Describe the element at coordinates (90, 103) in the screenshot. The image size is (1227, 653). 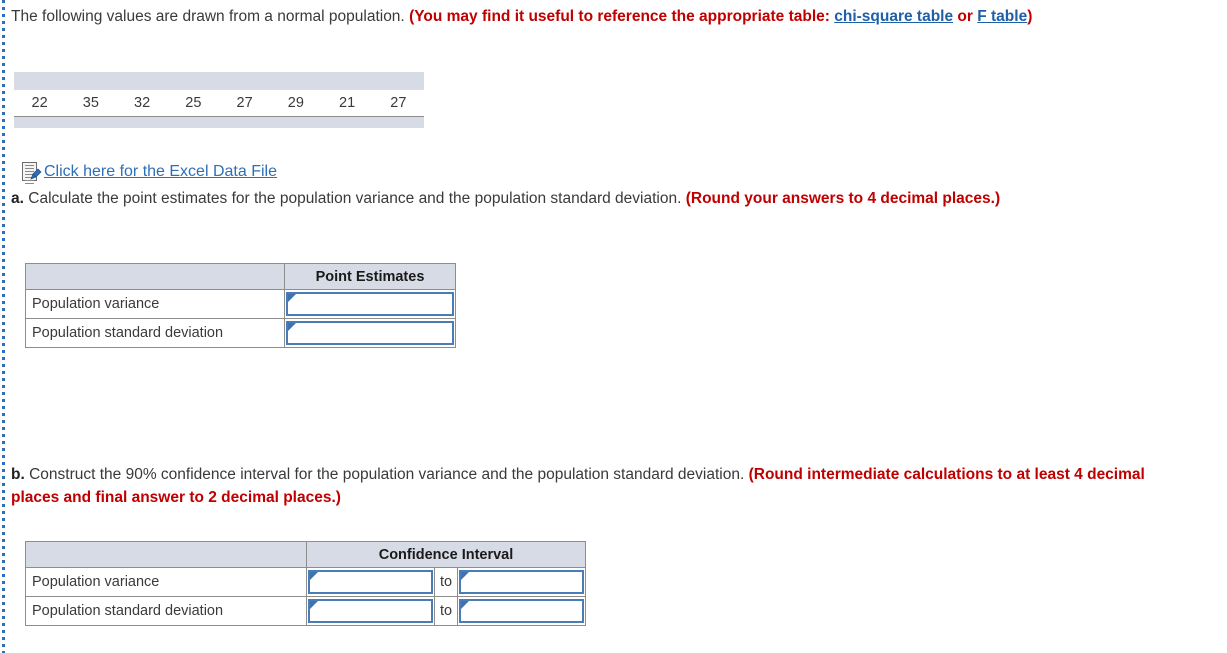
I see `data-value: 35` at that location.